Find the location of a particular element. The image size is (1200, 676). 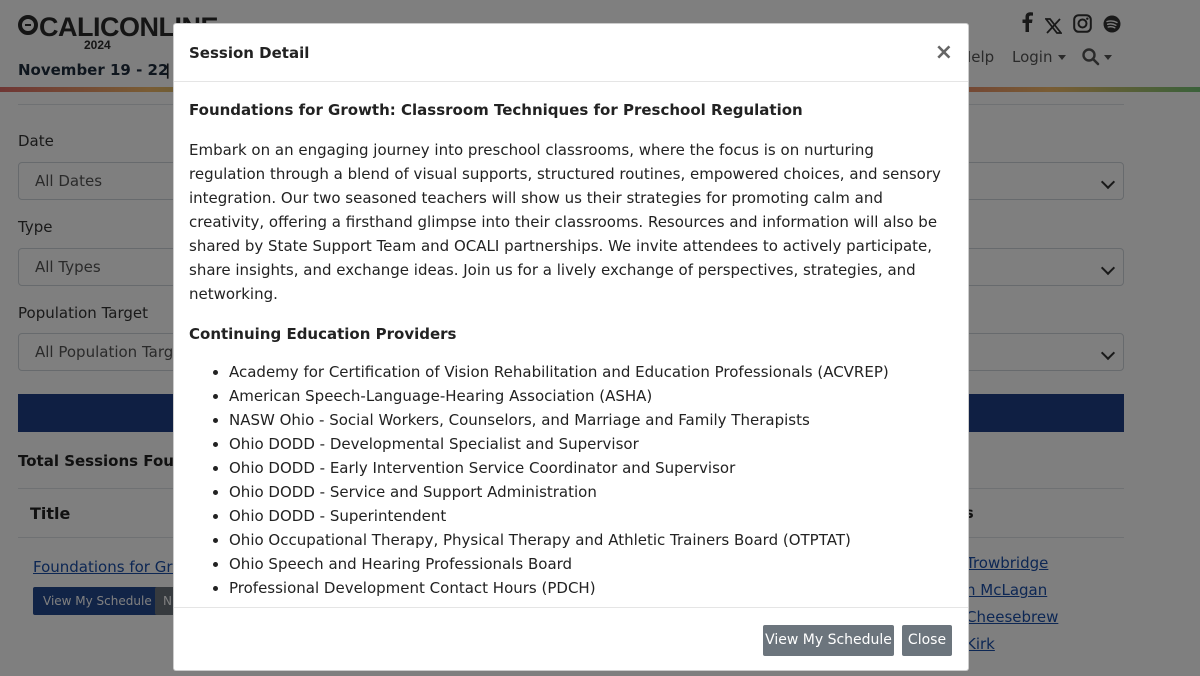

close-icon: × is located at coordinates (944, 53).